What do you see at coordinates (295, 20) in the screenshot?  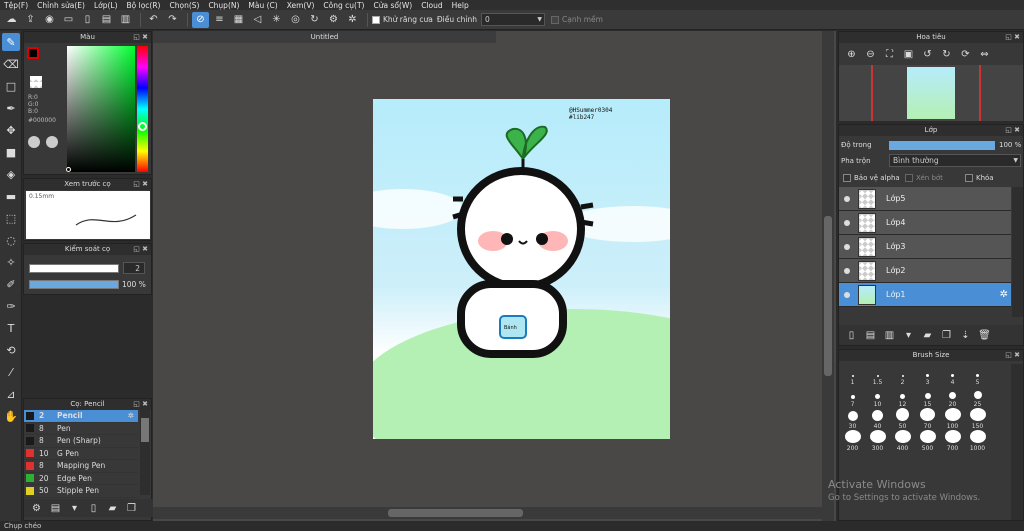 I see `snap-circle-icon: ◎` at bounding box center [295, 20].